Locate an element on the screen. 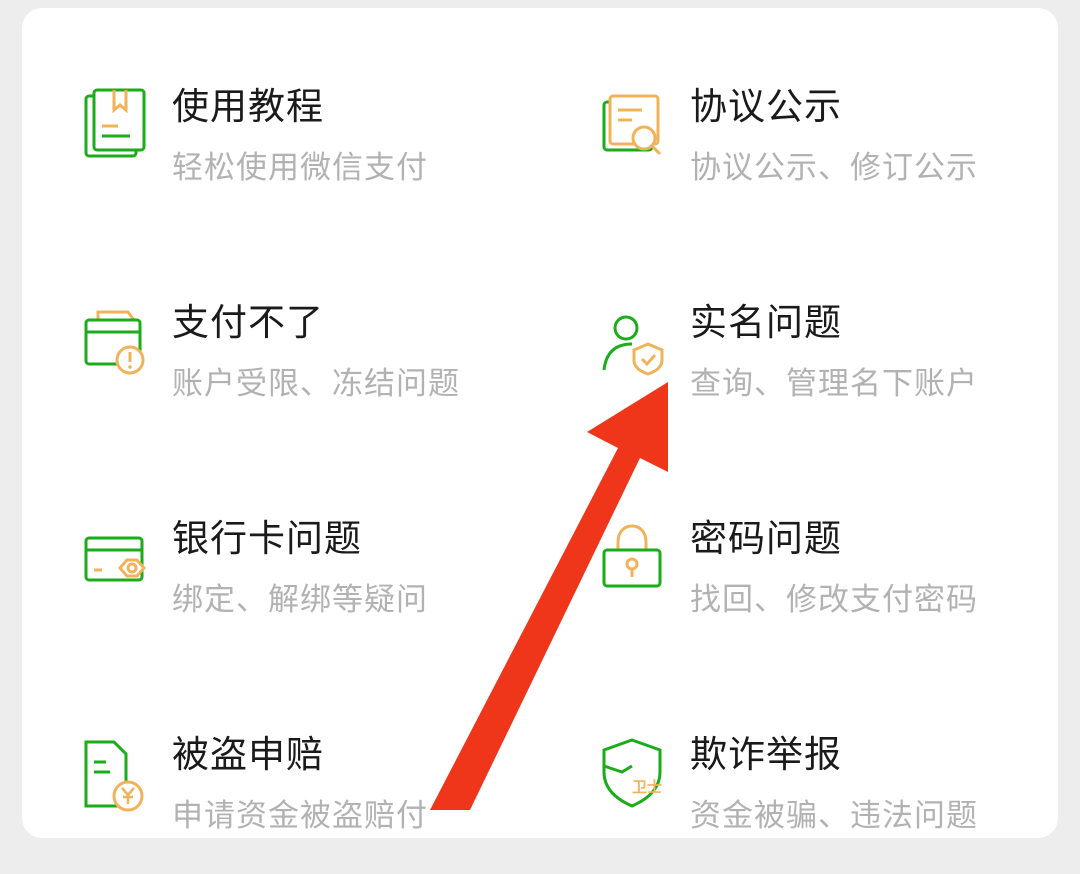 Image resolution: width=1080 pixels, height=874 pixels. menu-item-payment-failed: 支付不了 账户受限、冻结问题 is located at coordinates (276, 367).